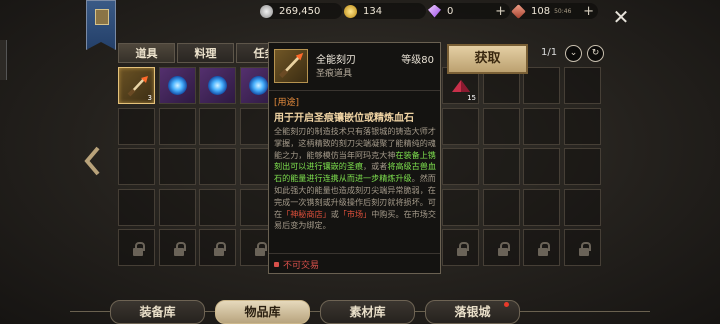 This screenshot has height=324, width=720. I want to click on currency-gold: 134, so click(385, 11).